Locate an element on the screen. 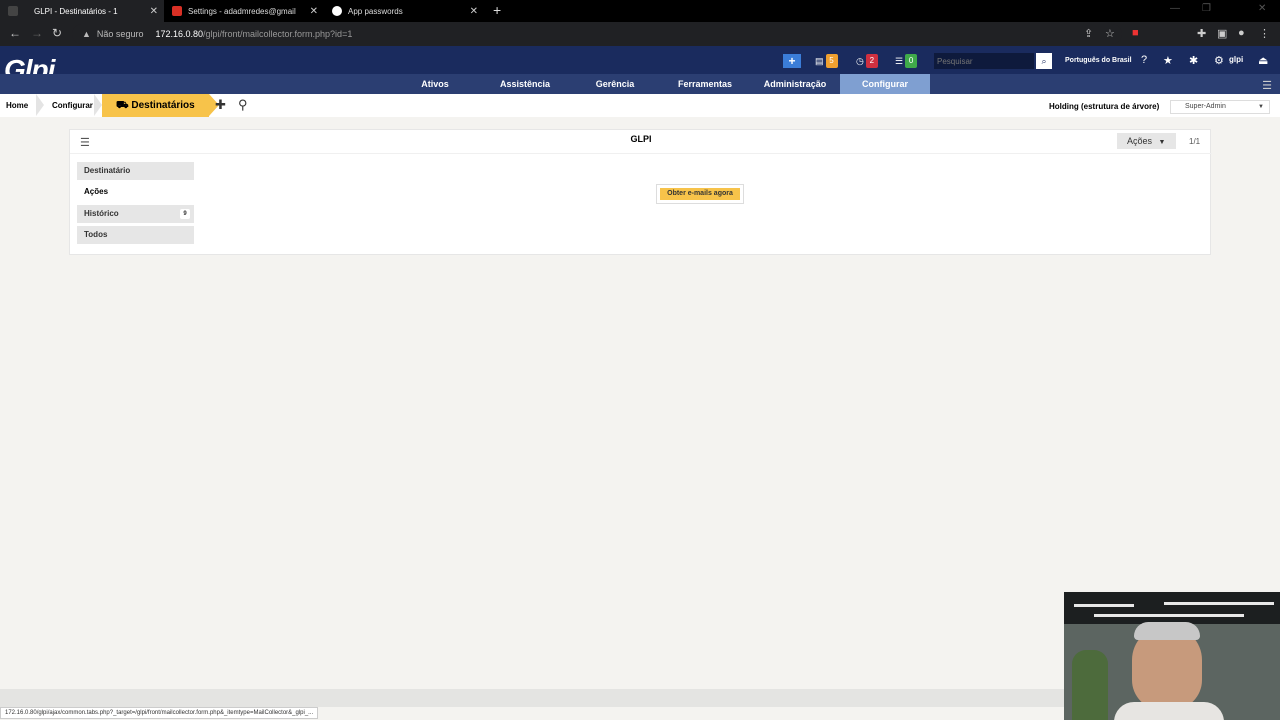  menu-assistencia: Assistência is located at coordinates (525, 84).